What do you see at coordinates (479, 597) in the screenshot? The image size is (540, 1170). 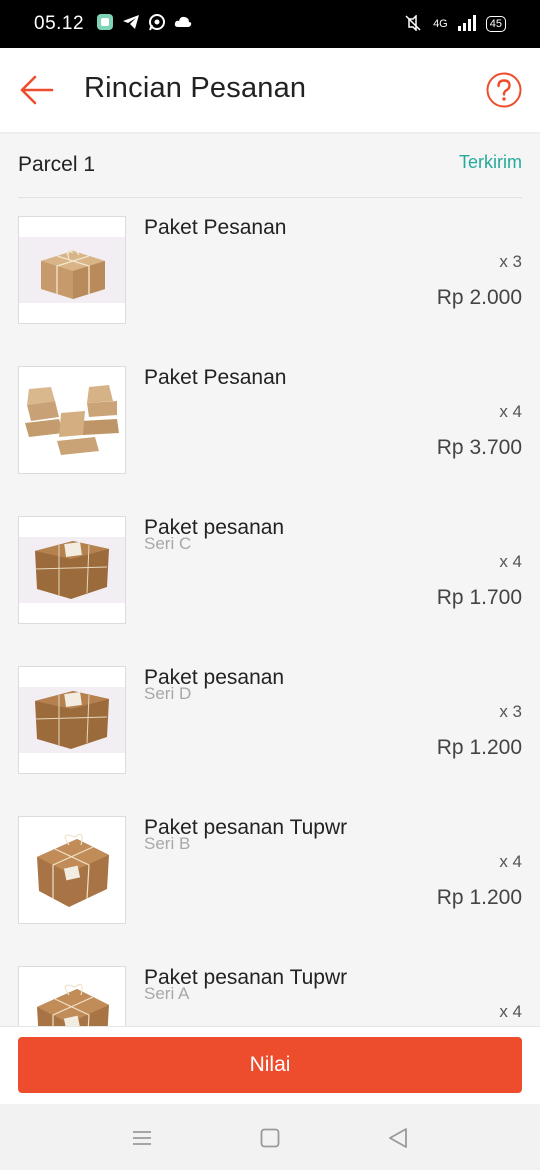 I see `item-price: Rp 1.700` at bounding box center [479, 597].